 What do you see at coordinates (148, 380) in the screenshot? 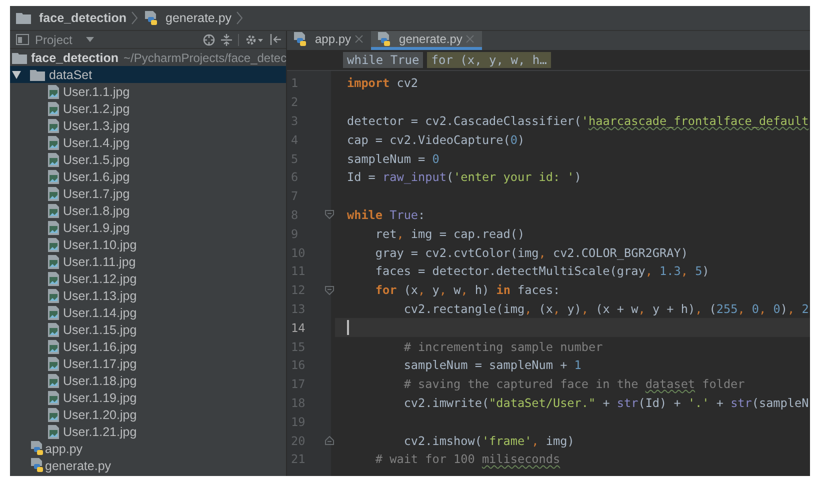
I see `tree-item: User.1.18.jpg` at bounding box center [148, 380].